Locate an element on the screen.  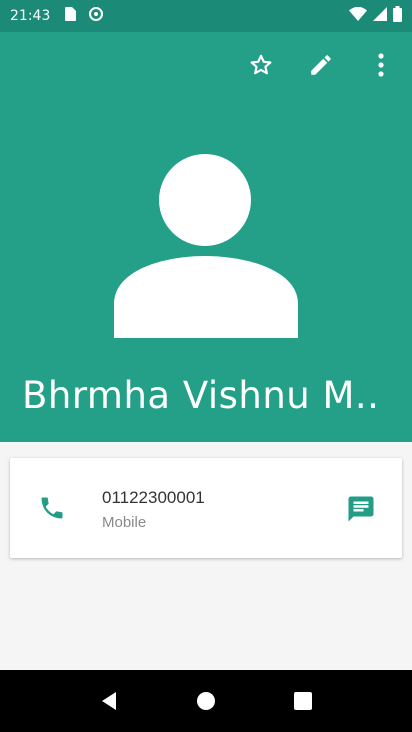
phone-icon is located at coordinates (52, 508).